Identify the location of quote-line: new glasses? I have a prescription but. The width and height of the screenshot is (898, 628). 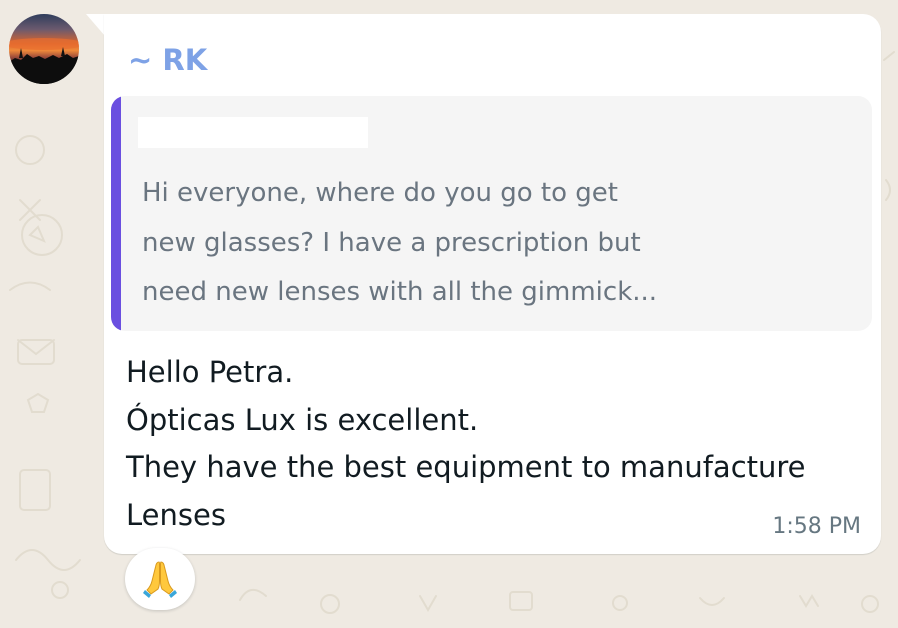
(391, 242).